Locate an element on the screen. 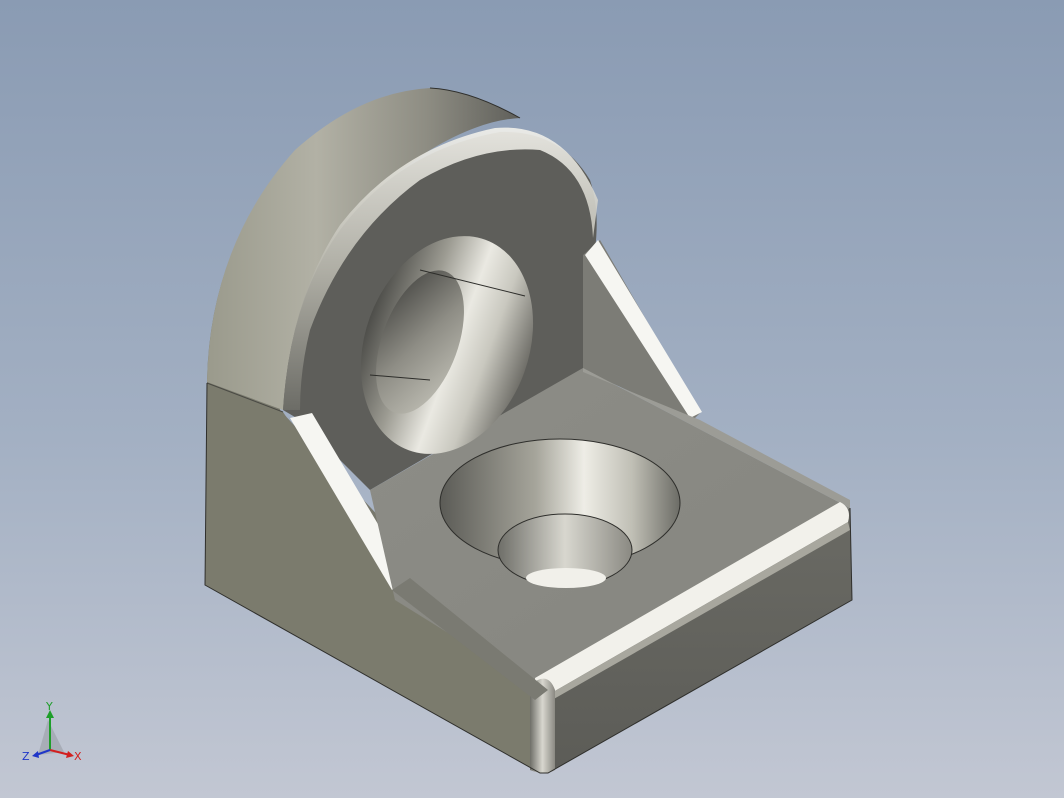 The height and width of the screenshot is (798, 1064). z-axis-arrow-icon is located at coordinates (35, 754).